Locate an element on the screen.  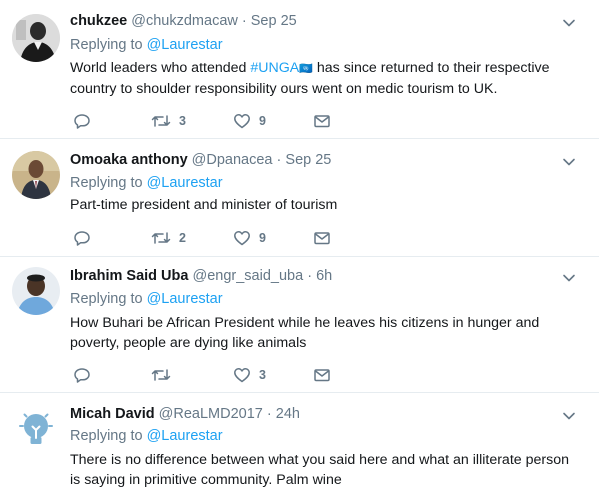
user-handle: @Dpanacea is located at coordinates (232, 160).